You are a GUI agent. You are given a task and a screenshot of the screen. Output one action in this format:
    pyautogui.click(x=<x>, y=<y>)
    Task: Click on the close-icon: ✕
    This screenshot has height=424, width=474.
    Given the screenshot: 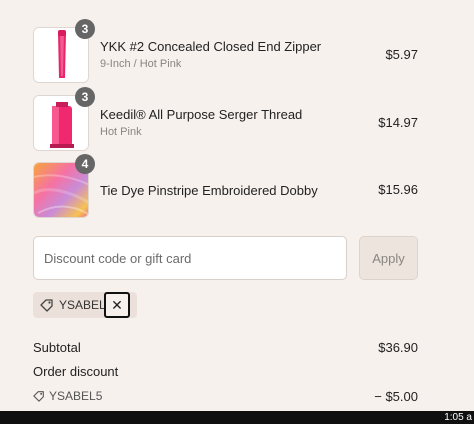 What is the action you would take?
    pyautogui.click(x=117, y=304)
    